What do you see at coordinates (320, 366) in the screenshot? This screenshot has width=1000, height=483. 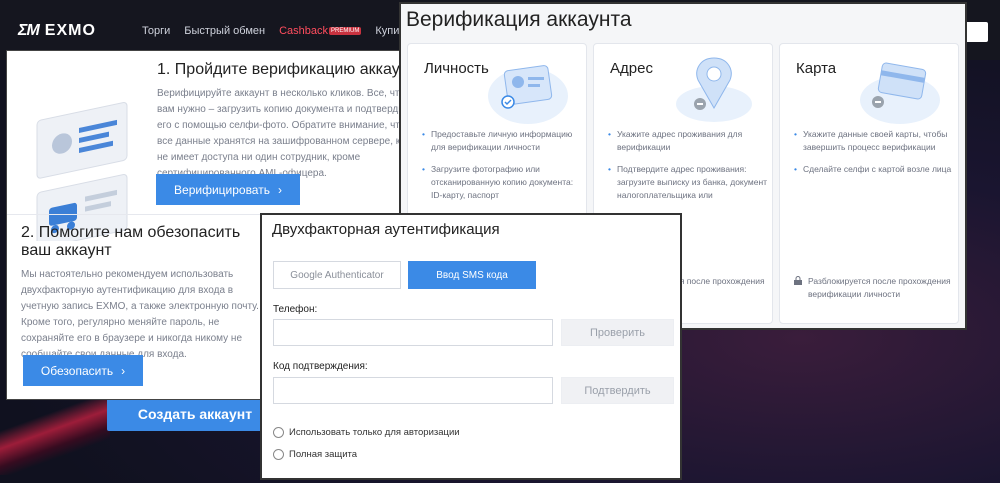 I see `code-label: Код подтверждения:` at bounding box center [320, 366].